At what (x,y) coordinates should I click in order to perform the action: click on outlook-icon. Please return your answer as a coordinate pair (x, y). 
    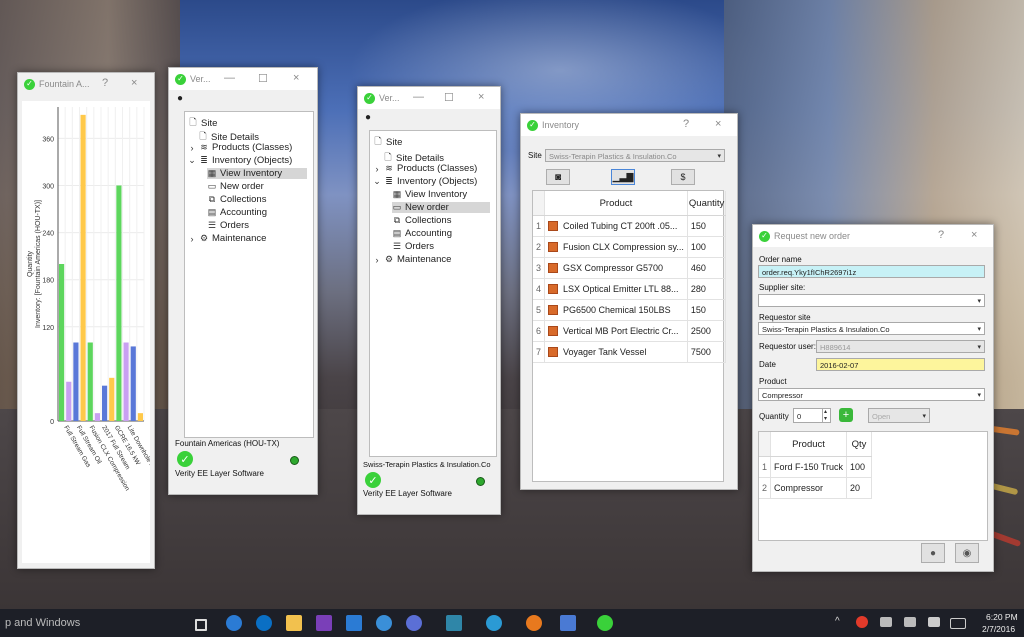
    Looking at the image, I should click on (354, 623).